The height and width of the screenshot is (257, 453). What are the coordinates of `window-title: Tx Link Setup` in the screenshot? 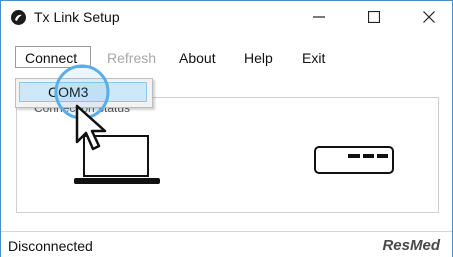 It's located at (77, 17).